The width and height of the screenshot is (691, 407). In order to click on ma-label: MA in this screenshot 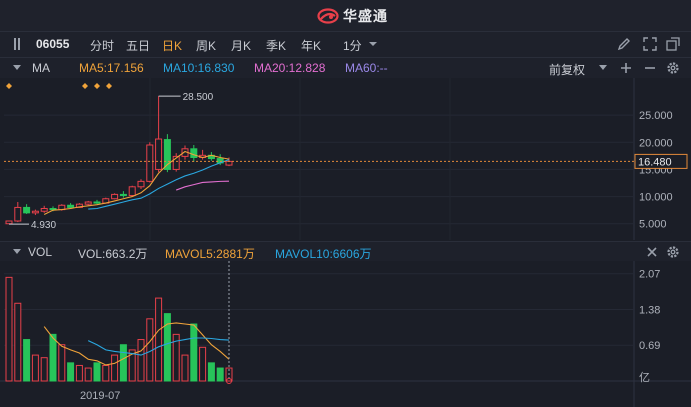, I will do `click(41, 68)`.